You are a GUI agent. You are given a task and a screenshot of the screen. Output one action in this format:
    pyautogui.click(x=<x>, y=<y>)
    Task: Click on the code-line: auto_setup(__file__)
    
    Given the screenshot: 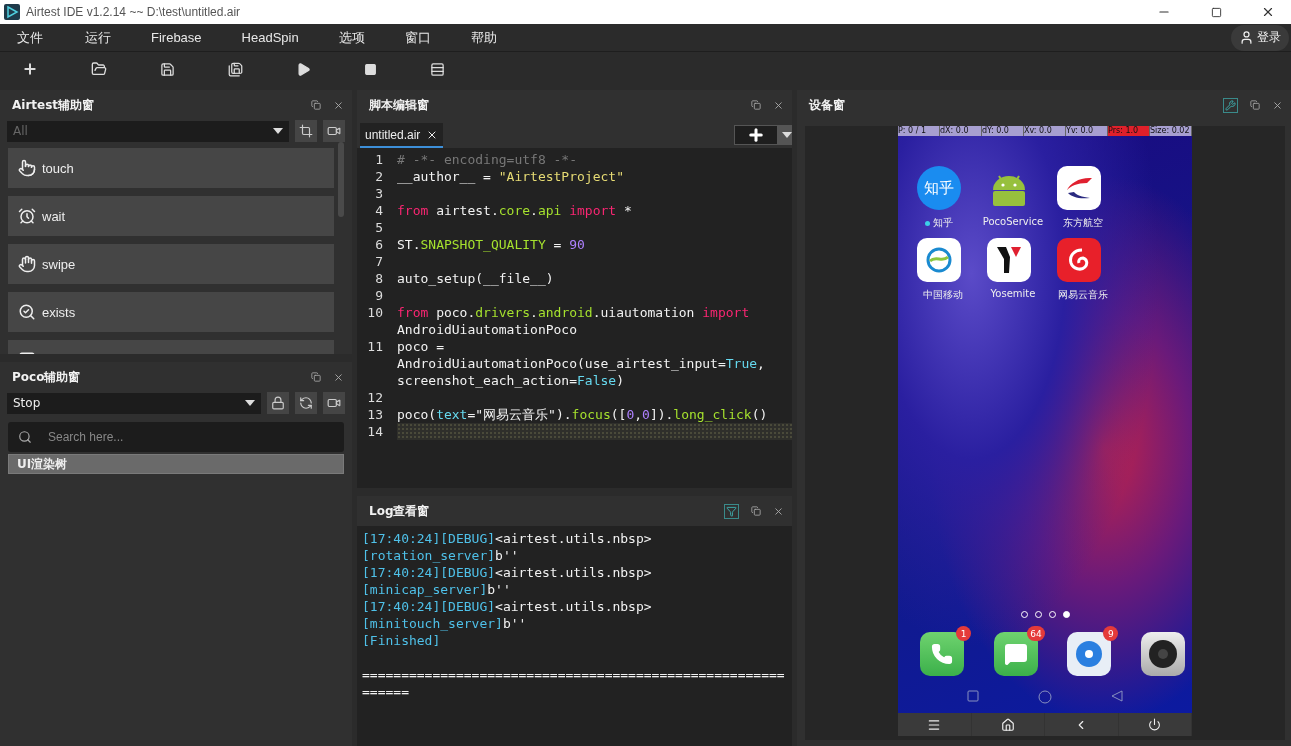 What is the action you would take?
    pyautogui.click(x=476, y=278)
    